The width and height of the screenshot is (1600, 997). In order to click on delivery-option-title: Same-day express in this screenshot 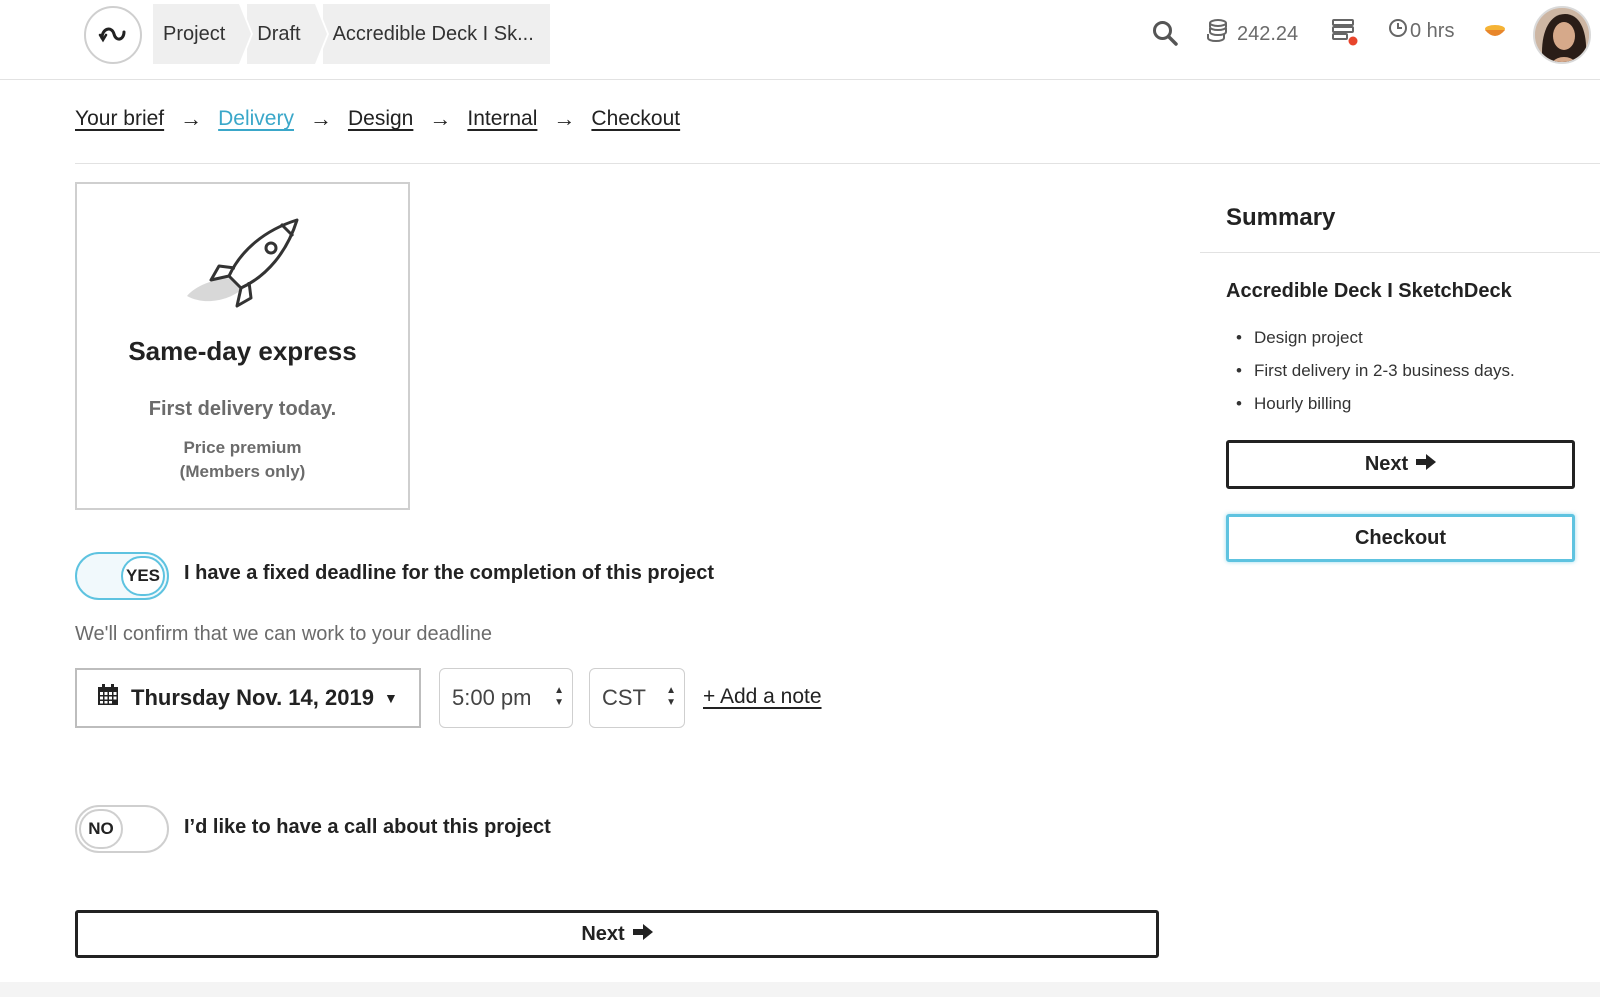, I will do `click(242, 351)`.